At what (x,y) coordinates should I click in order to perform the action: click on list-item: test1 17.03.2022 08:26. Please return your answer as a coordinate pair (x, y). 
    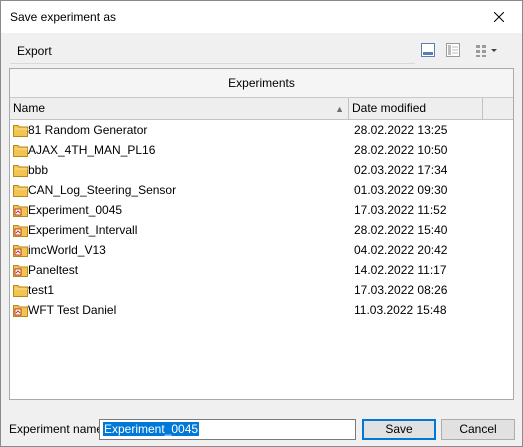
    Looking at the image, I should click on (261, 290).